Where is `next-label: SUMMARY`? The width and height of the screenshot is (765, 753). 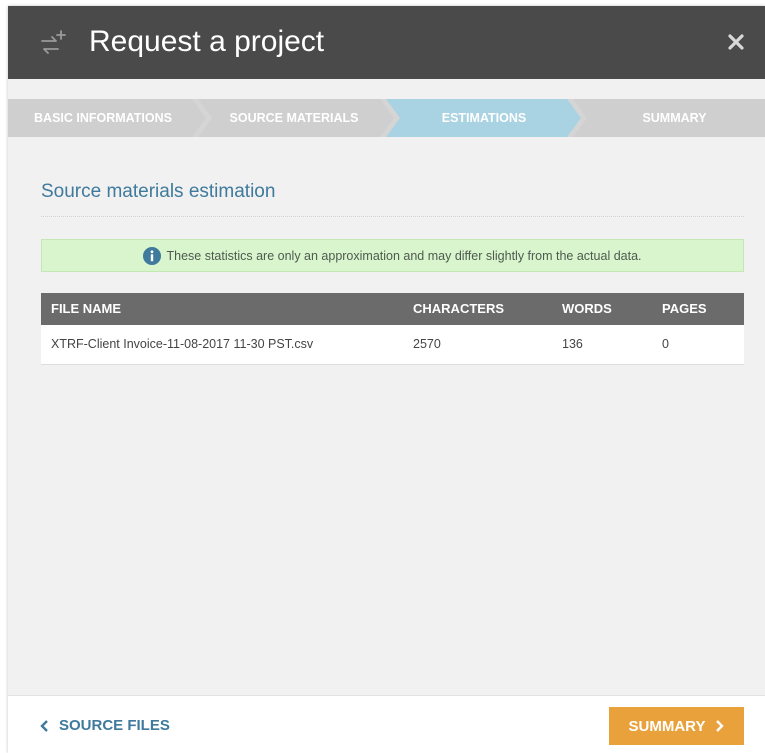
next-label: SUMMARY is located at coordinates (667, 726).